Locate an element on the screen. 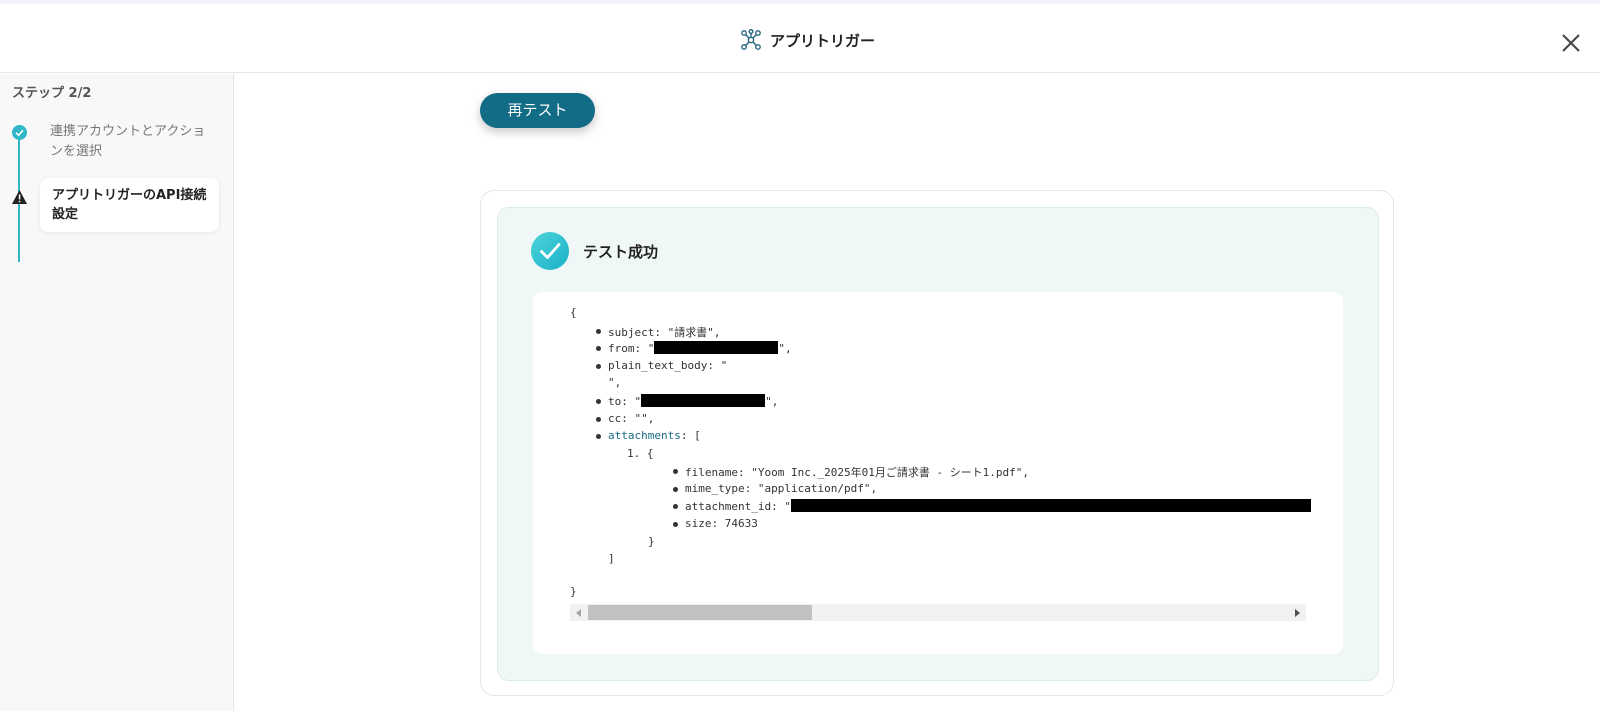  horizontal-scrollbar is located at coordinates (938, 612).